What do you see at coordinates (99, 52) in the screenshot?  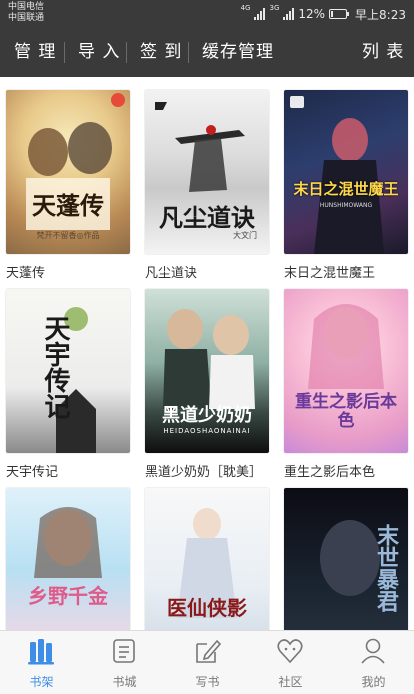 I see `import-button: 导 入` at bounding box center [99, 52].